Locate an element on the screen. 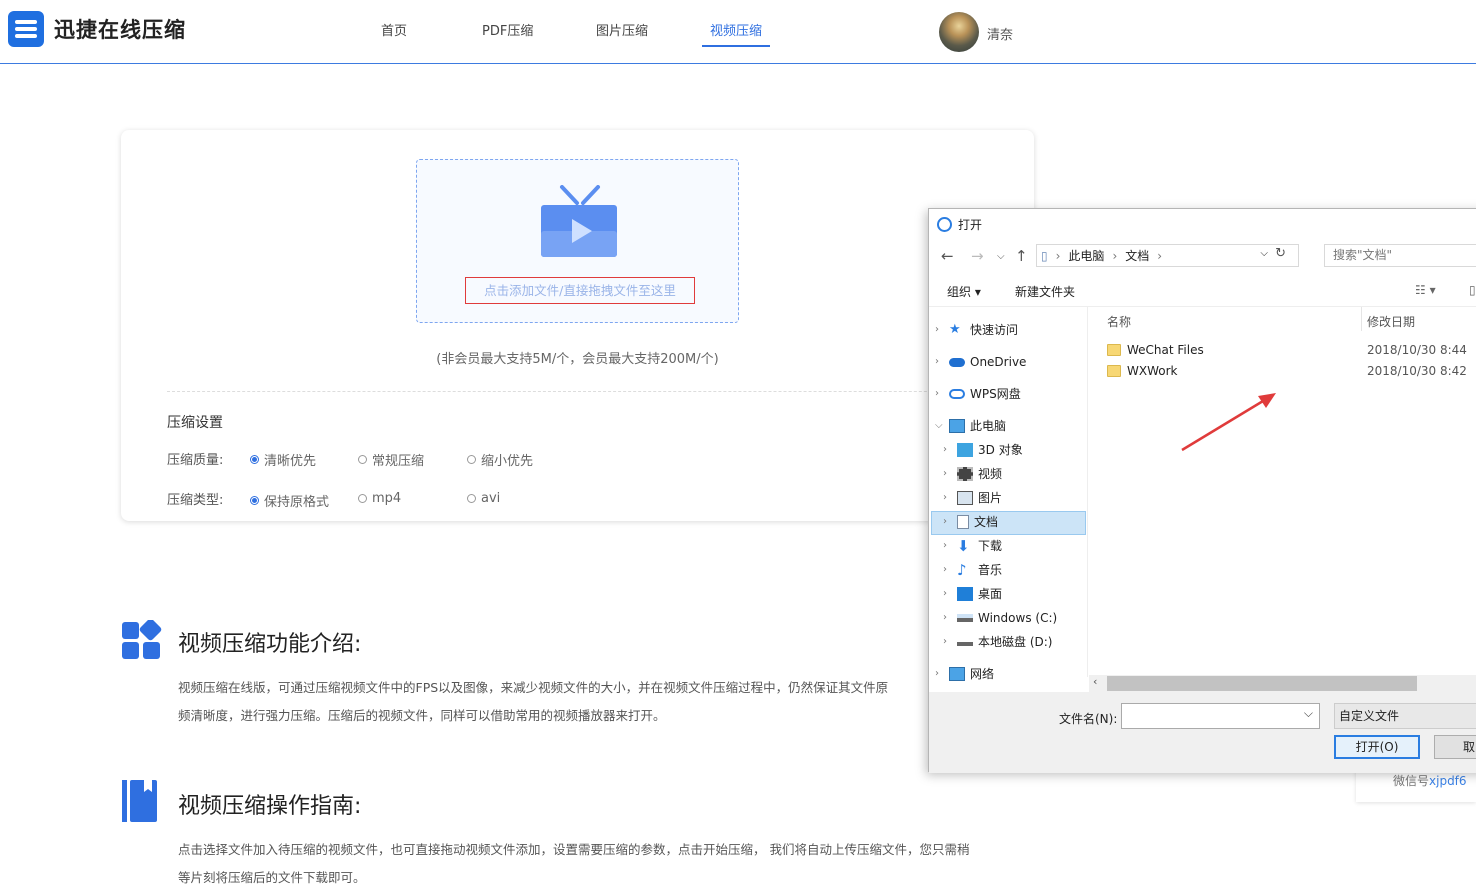  tree-videos: › 视频 is located at coordinates (972, 474).